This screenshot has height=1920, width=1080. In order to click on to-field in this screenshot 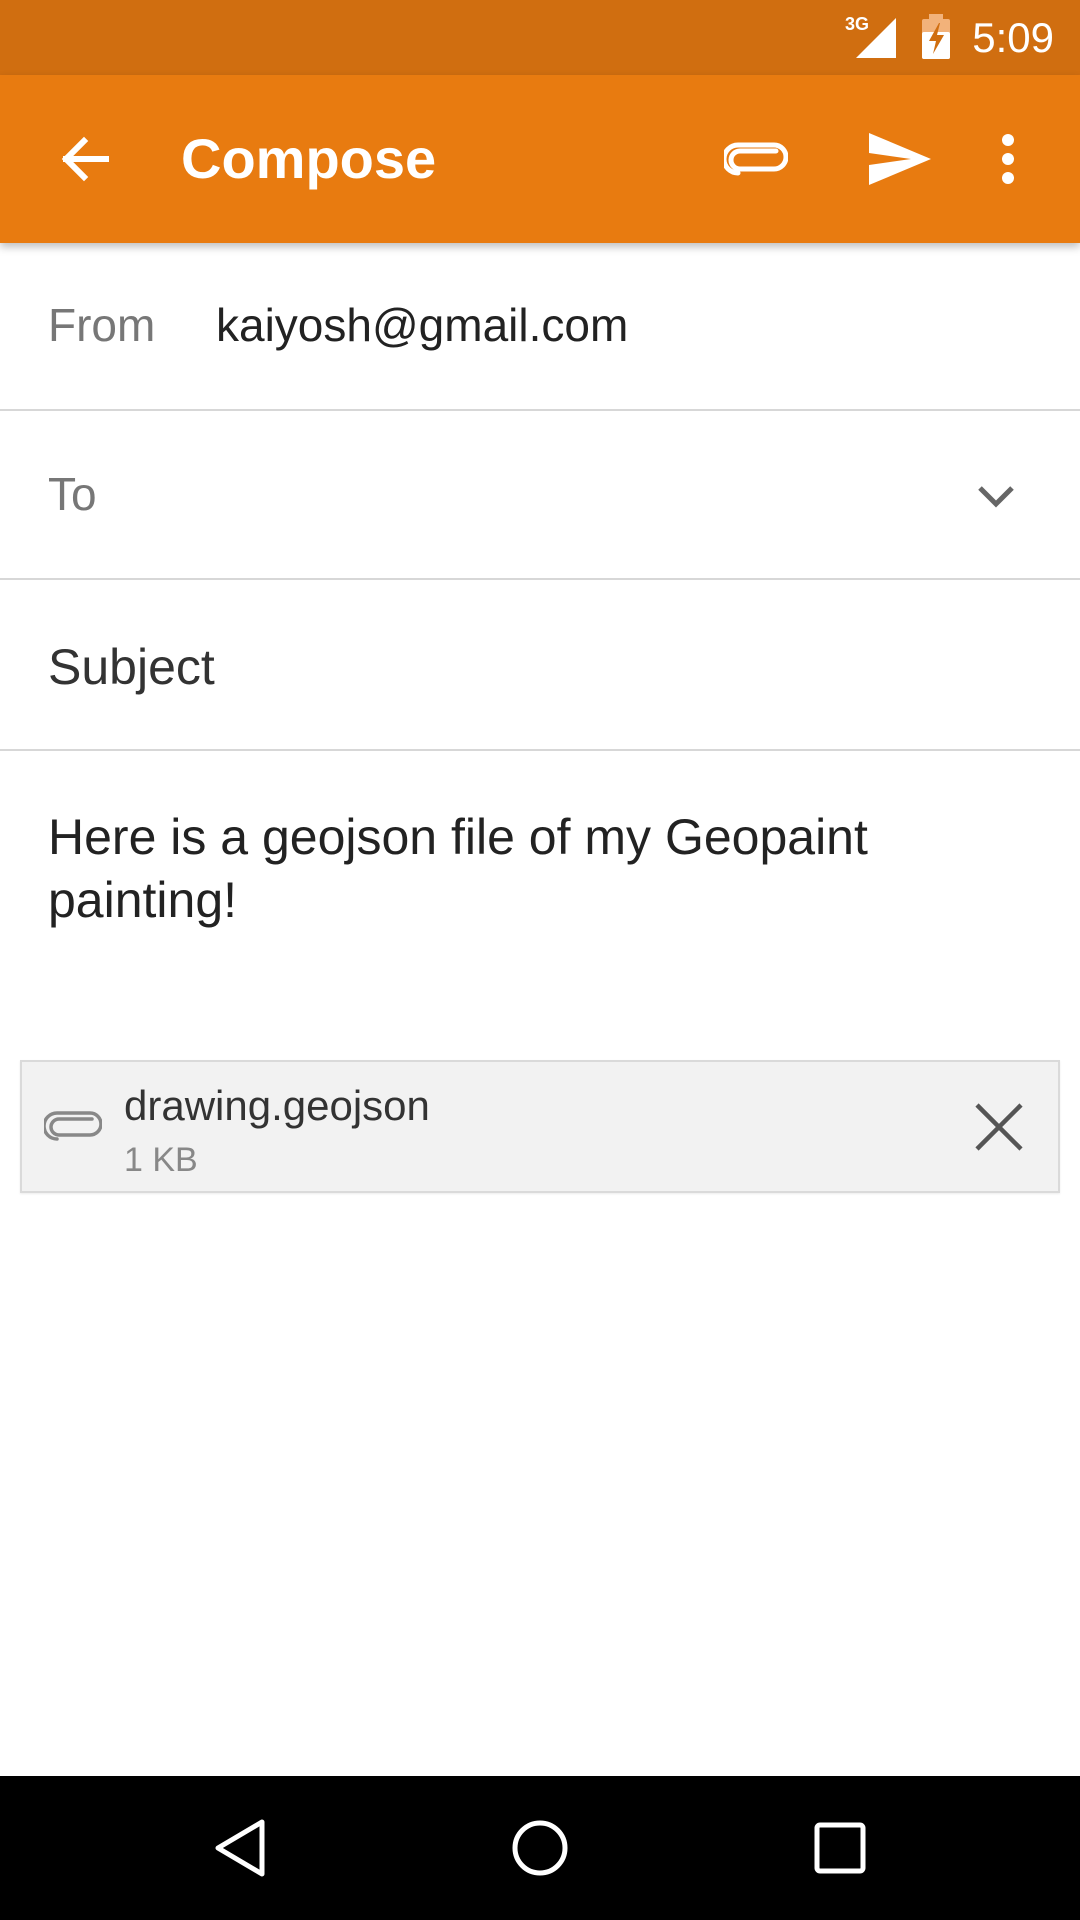, I will do `click(542, 496)`.